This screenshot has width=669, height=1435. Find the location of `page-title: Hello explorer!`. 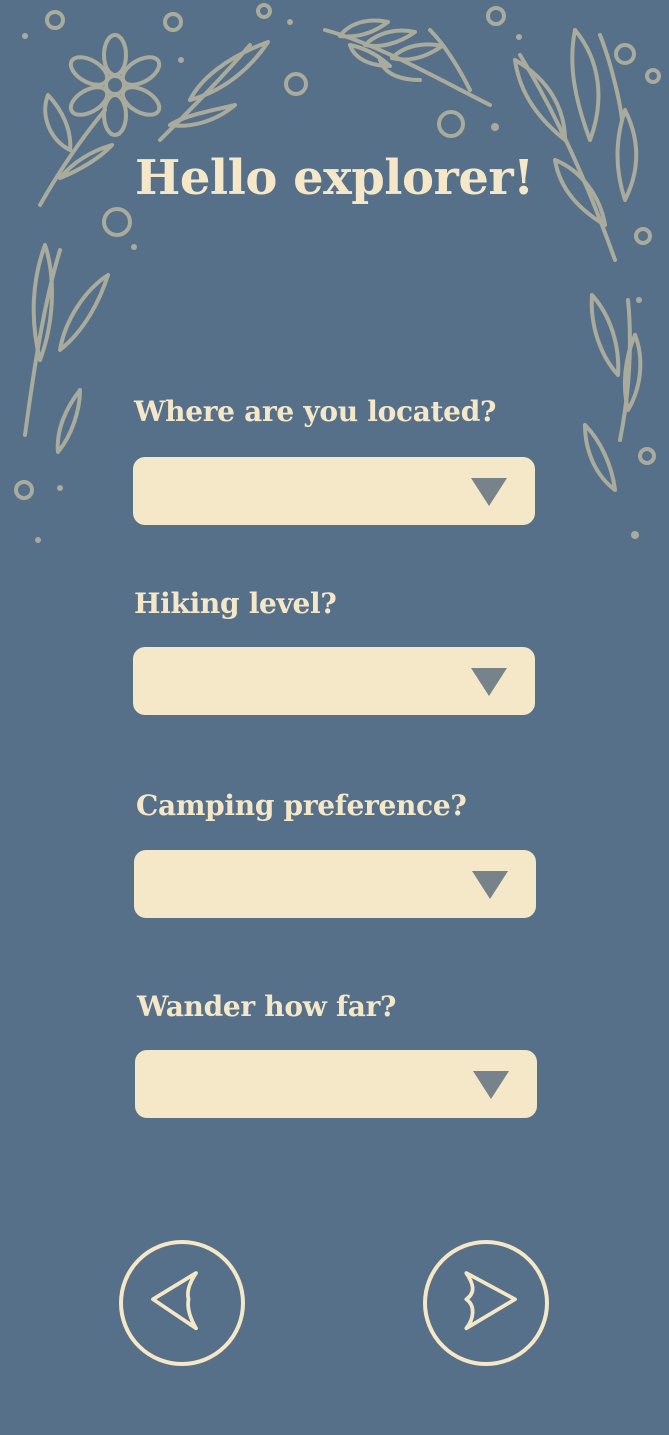

page-title: Hello explorer! is located at coordinates (334, 178).